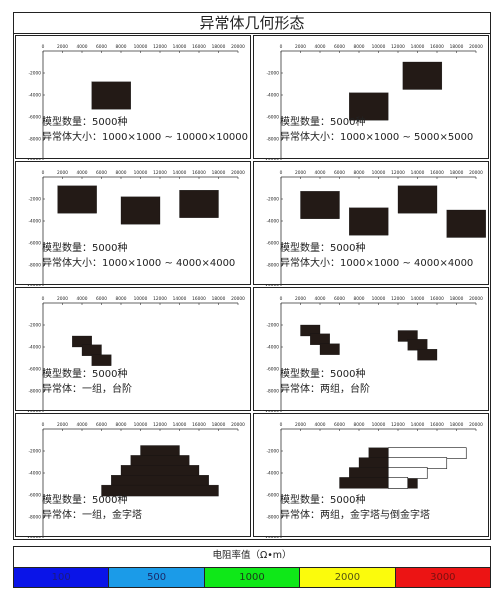 This screenshot has height=592, width=503. I want to click on legend-swatch: 1000, so click(252, 577).